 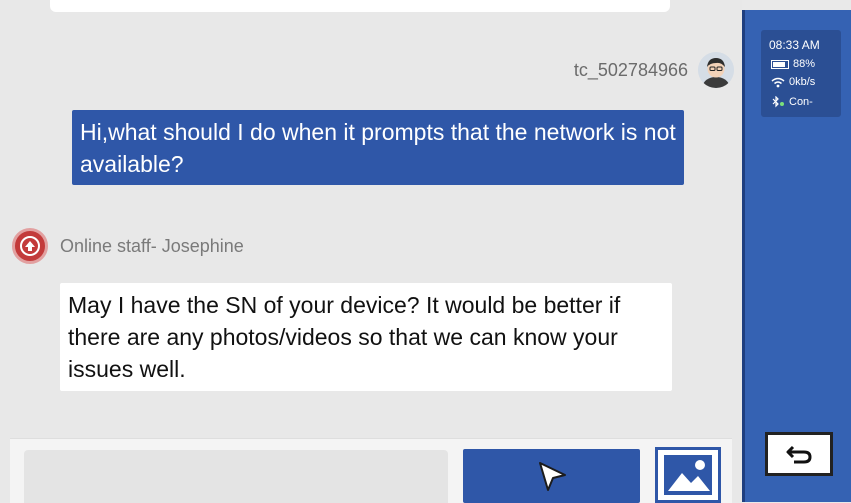 I want to click on connection-status: Con-, so click(x=801, y=102).